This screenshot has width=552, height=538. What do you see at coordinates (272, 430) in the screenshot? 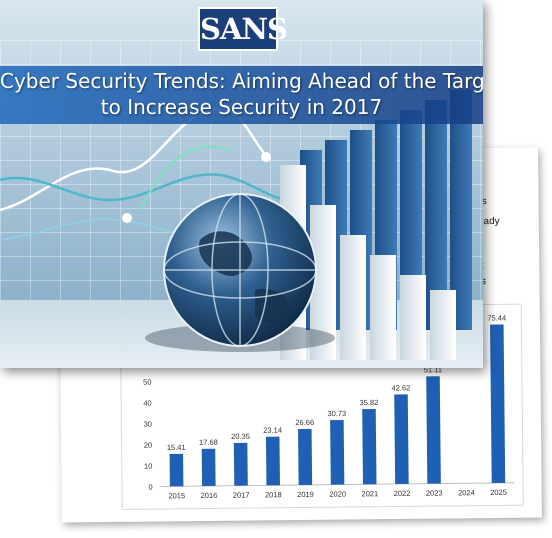
I see `data-label: 23.14` at bounding box center [272, 430].